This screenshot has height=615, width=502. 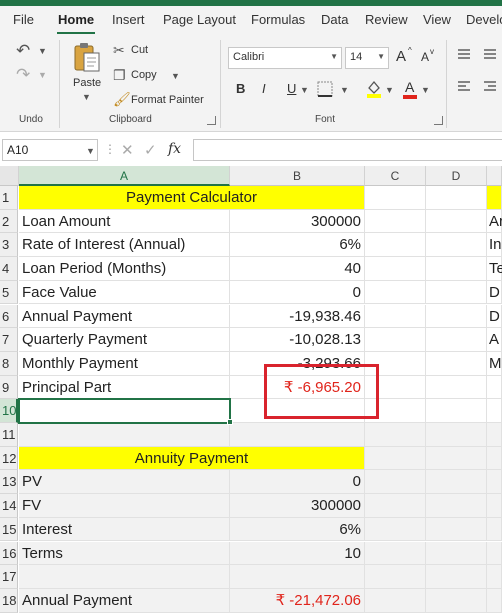 I want to click on cell-b7: -10,028.13, so click(x=297, y=340).